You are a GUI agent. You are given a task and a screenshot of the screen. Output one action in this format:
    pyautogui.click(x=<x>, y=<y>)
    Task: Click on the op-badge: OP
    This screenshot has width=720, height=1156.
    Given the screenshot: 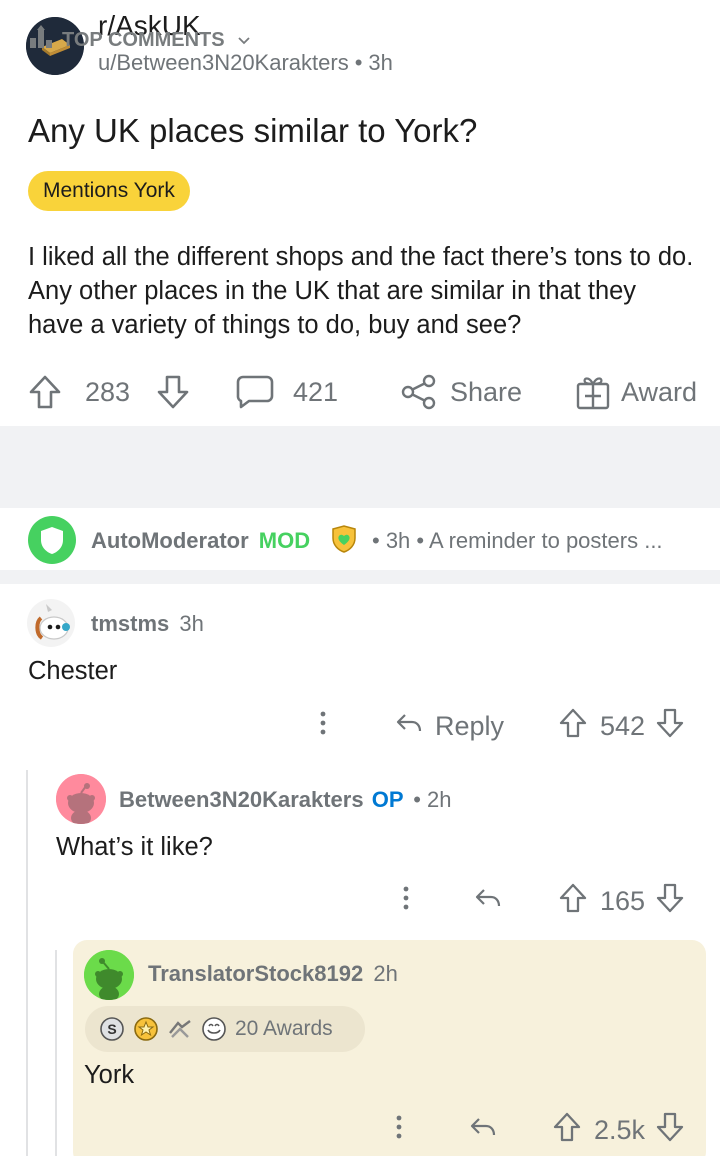 What is the action you would take?
    pyautogui.click(x=387, y=799)
    